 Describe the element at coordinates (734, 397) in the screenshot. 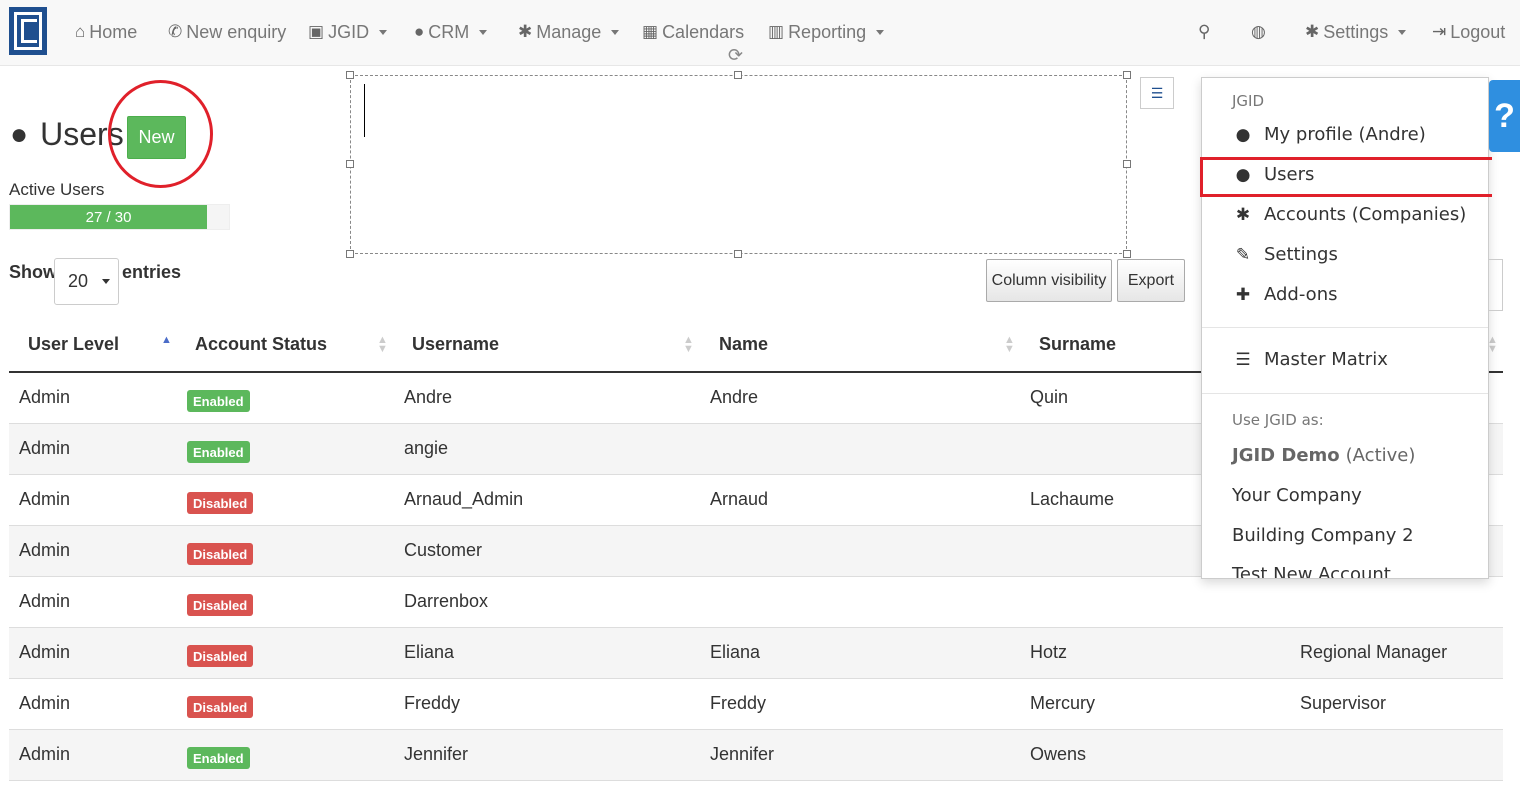

I see `cell-name: Andre` at that location.